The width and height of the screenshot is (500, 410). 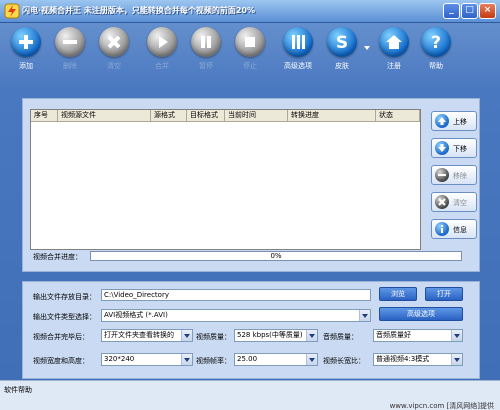 I want to click on output-type-value: AVI视频格式 (*.AVI), so click(x=136, y=315).